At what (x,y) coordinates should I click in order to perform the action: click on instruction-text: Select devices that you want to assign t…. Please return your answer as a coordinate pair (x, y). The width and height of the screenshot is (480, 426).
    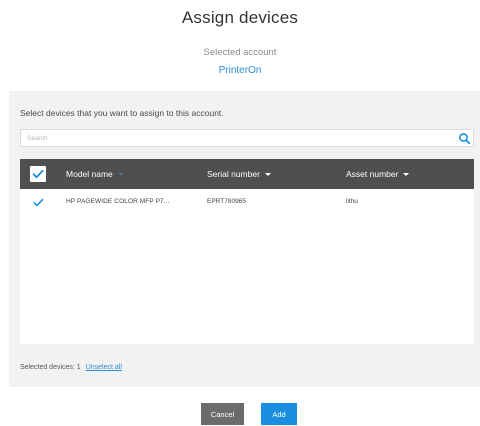
    Looking at the image, I should click on (122, 113).